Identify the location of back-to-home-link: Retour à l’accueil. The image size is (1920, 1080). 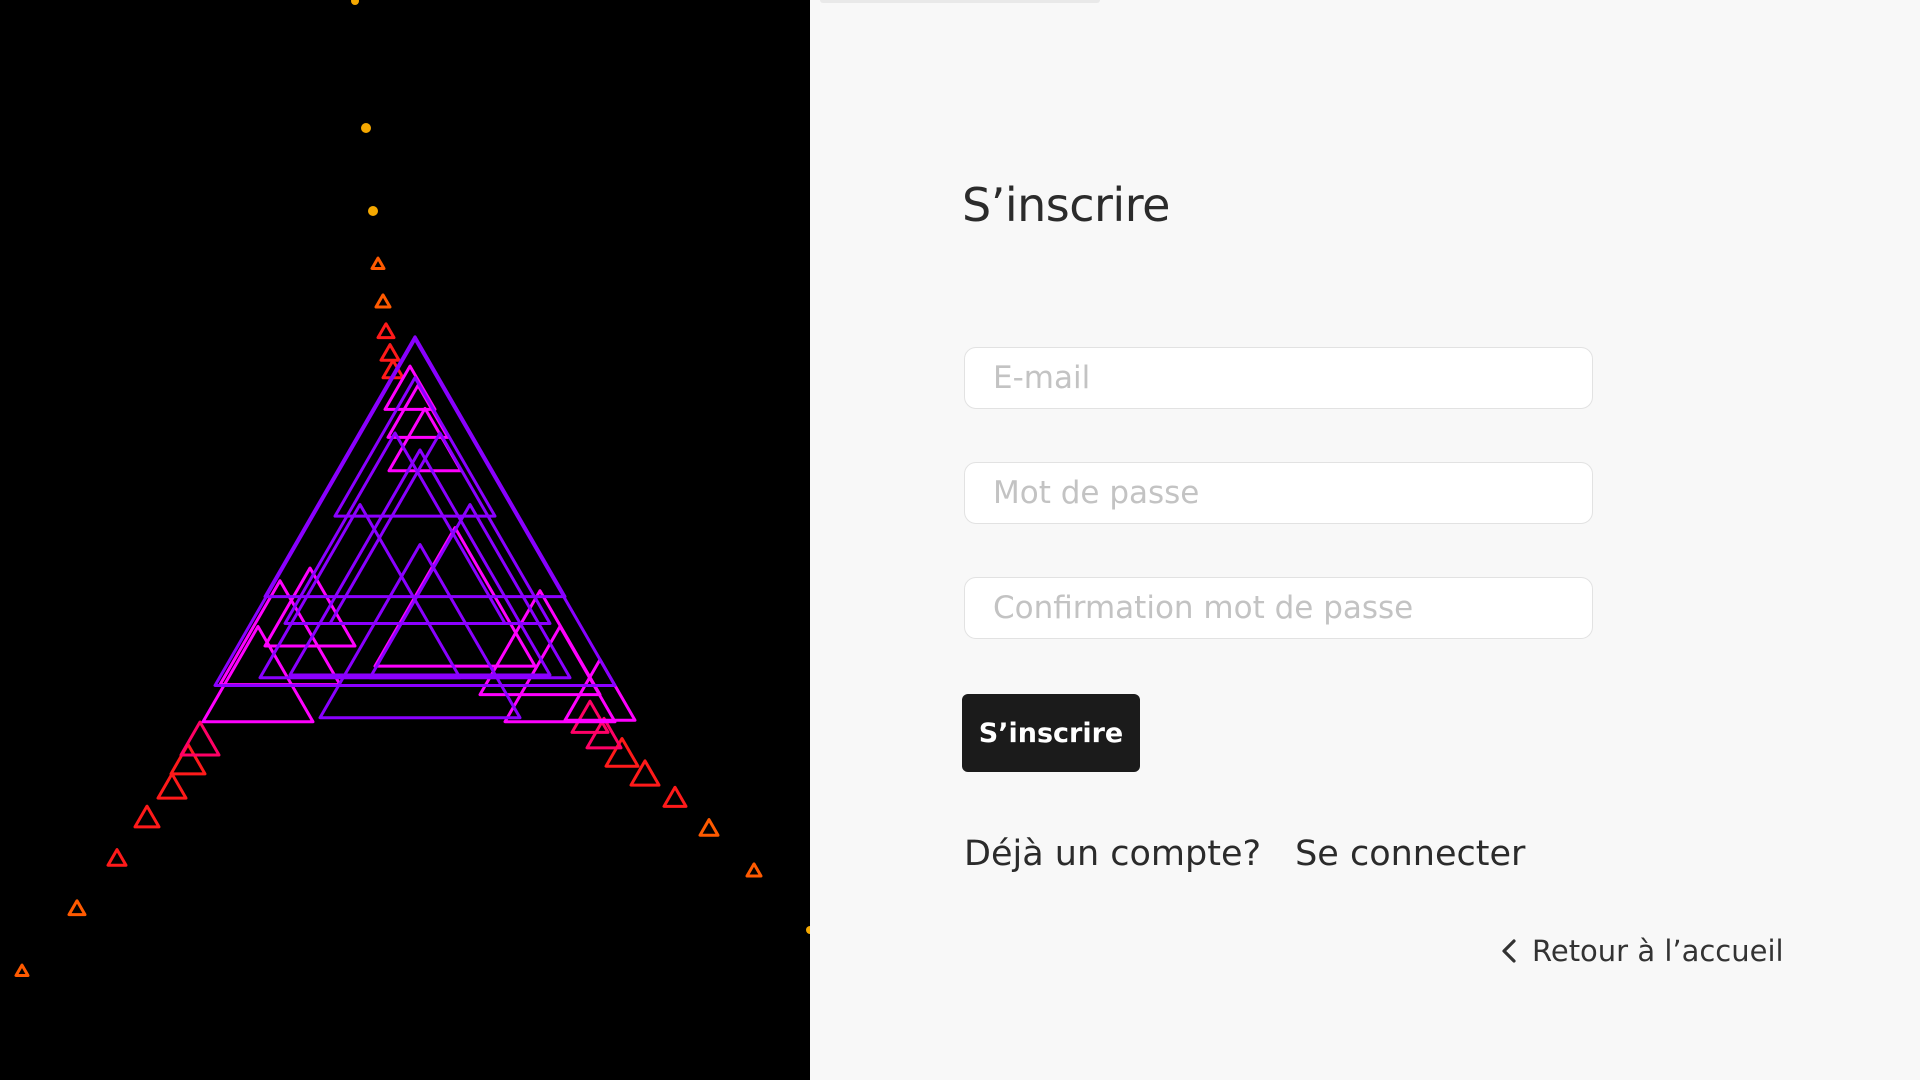
(1642, 951).